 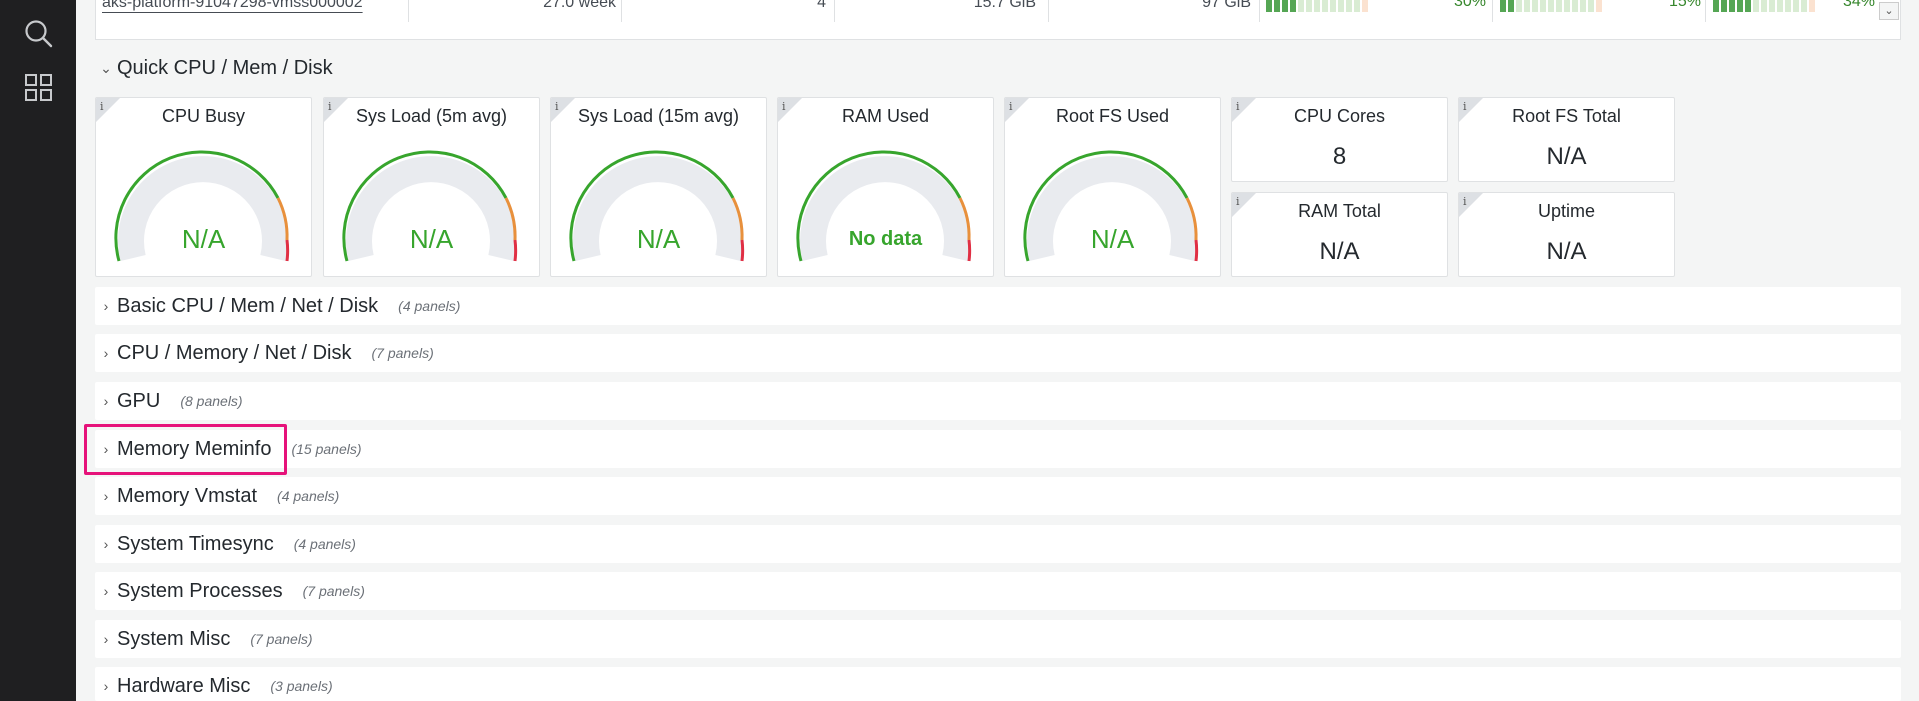 What do you see at coordinates (821, 5) in the screenshot?
I see `table-cell-cpus: 4` at bounding box center [821, 5].